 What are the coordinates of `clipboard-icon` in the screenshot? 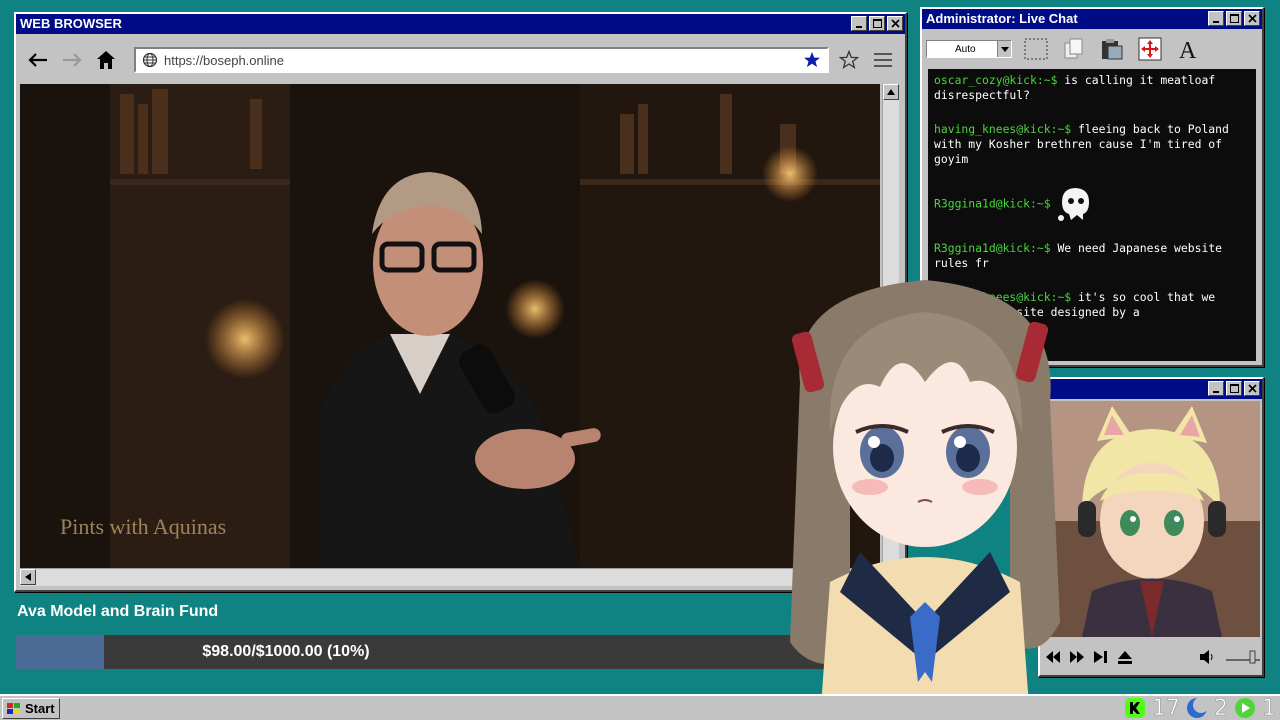 It's located at (1112, 49).